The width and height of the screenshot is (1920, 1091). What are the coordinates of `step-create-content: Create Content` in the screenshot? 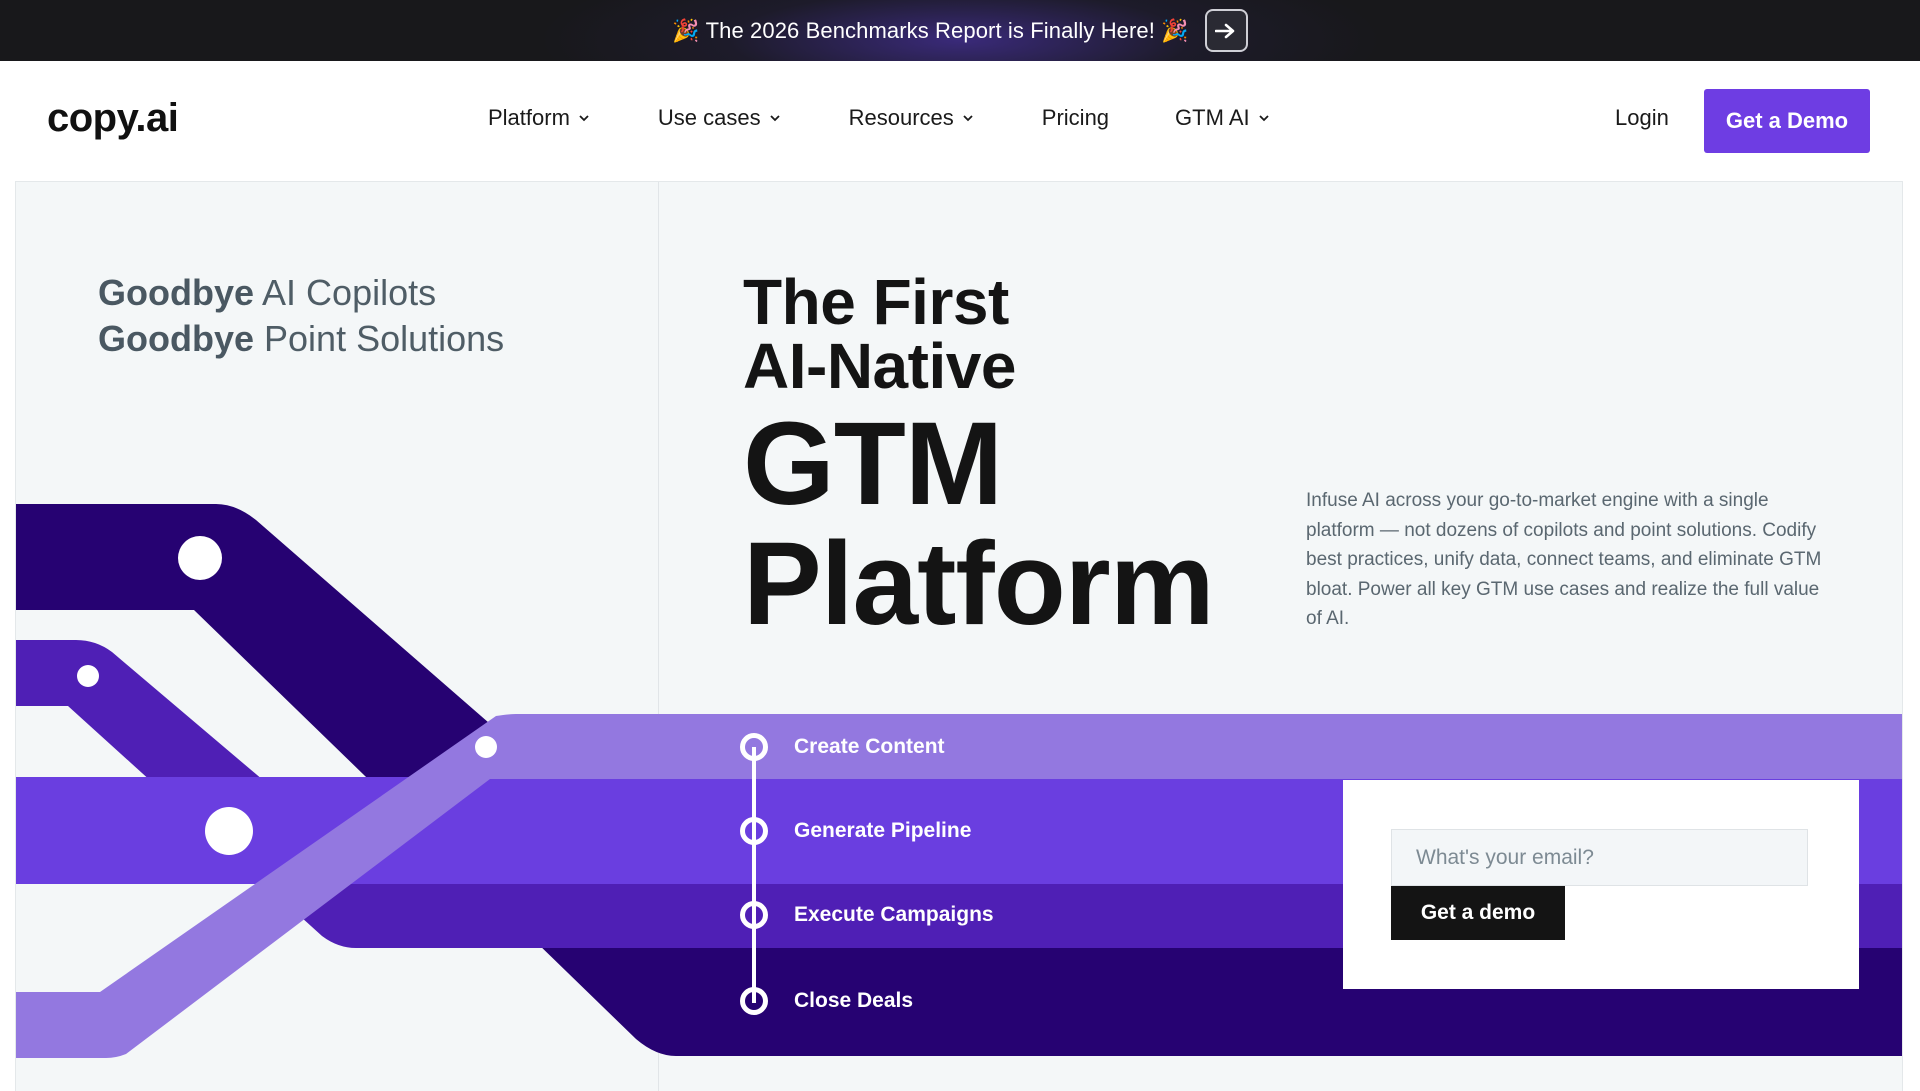 It's located at (842, 747).